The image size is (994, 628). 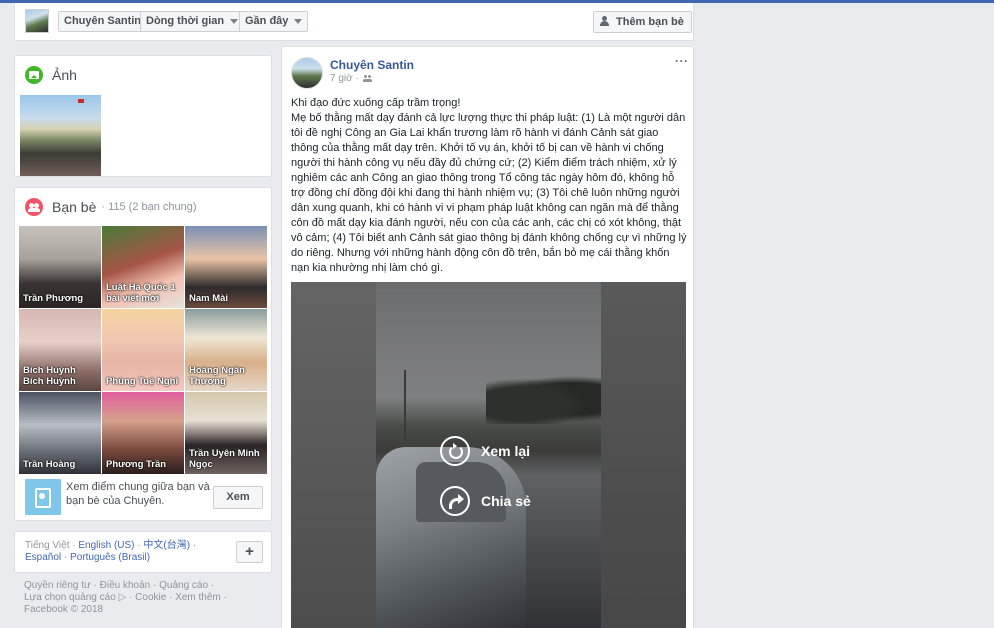 What do you see at coordinates (60, 267) in the screenshot?
I see `friend-tile: Trần Phương` at bounding box center [60, 267].